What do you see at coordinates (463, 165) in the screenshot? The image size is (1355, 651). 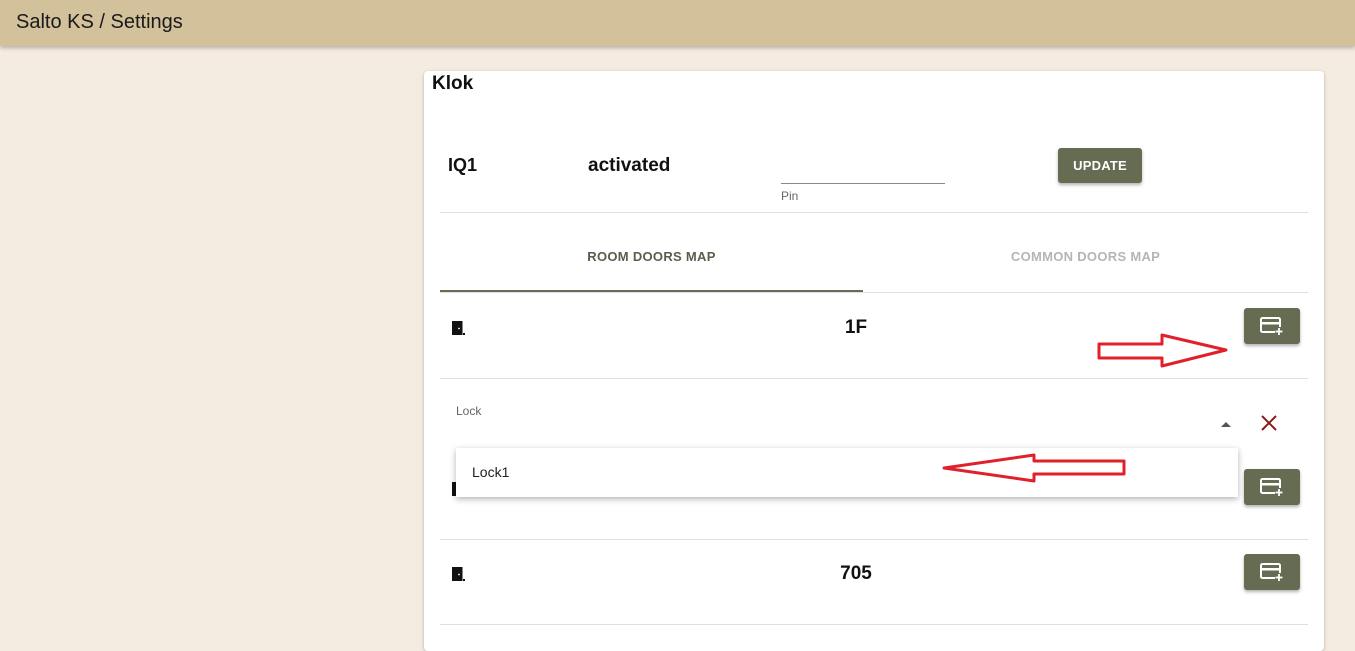 I see `device-name: IQ1` at bounding box center [463, 165].